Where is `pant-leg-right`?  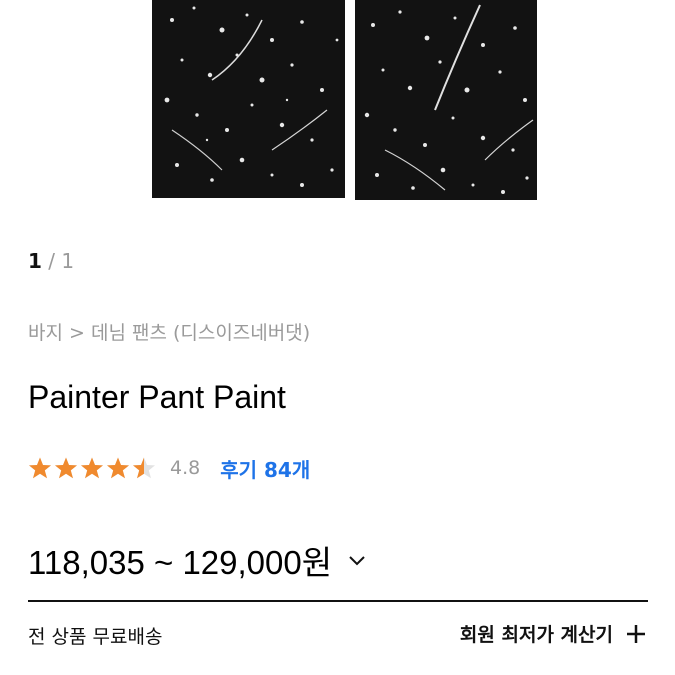 pant-leg-right is located at coordinates (446, 100).